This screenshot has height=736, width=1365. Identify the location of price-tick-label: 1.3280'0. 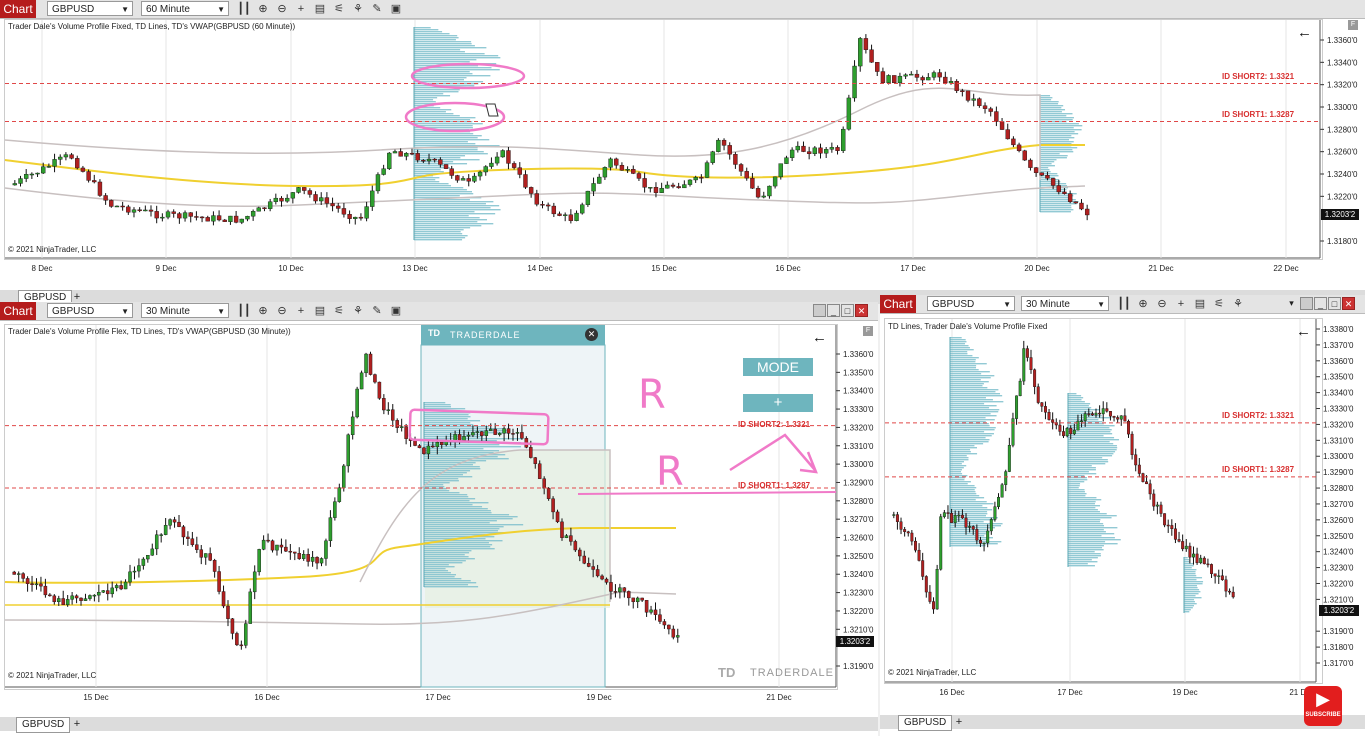
(1342, 129).